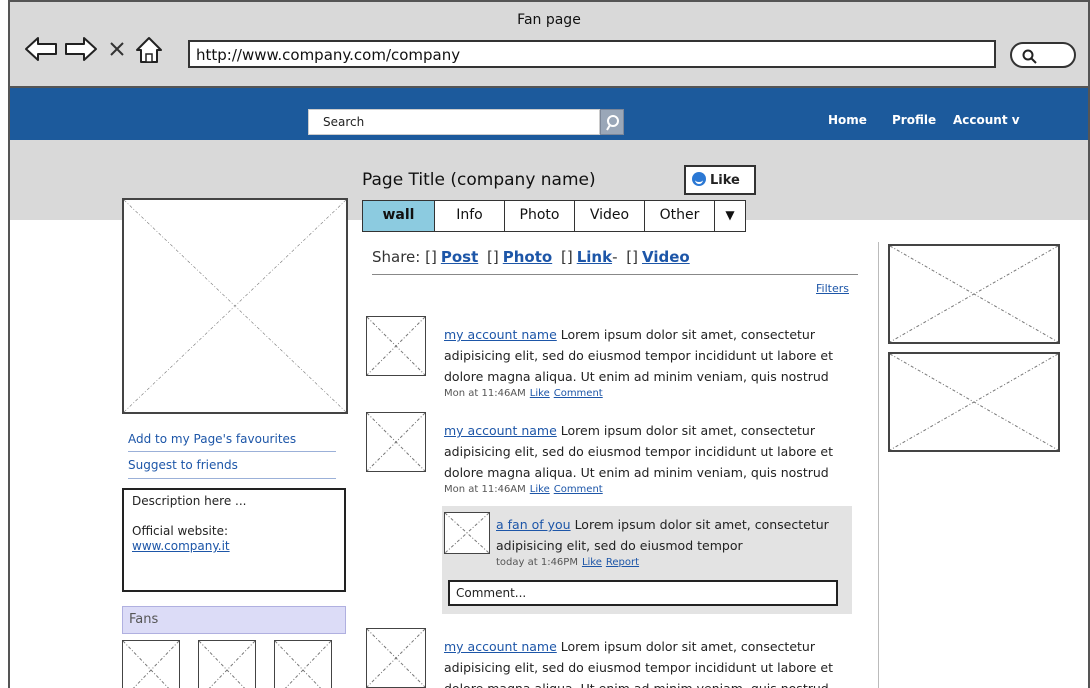 This screenshot has height=688, width=1090. I want to click on nav-profile-link: Profile, so click(914, 120).